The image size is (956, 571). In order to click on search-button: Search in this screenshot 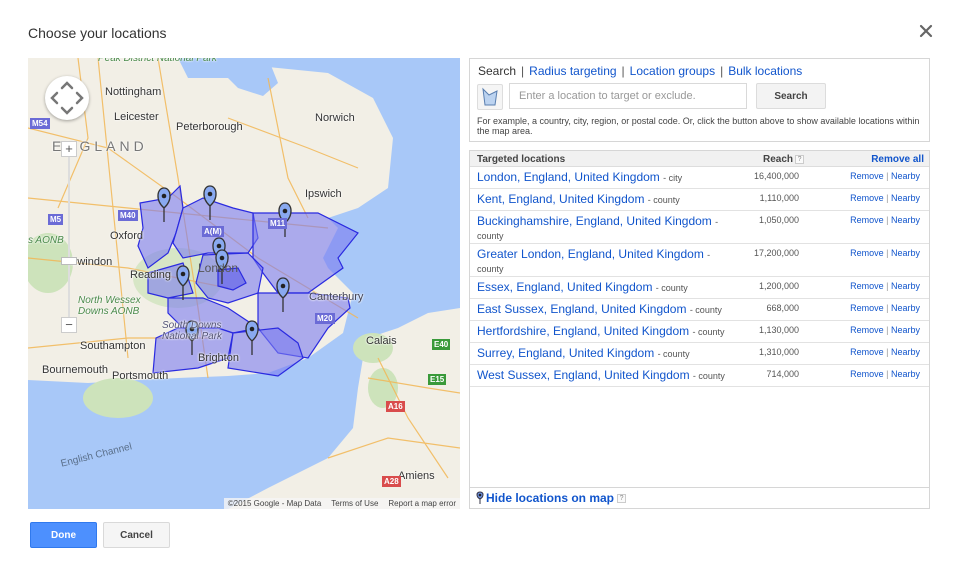, I will do `click(791, 96)`.